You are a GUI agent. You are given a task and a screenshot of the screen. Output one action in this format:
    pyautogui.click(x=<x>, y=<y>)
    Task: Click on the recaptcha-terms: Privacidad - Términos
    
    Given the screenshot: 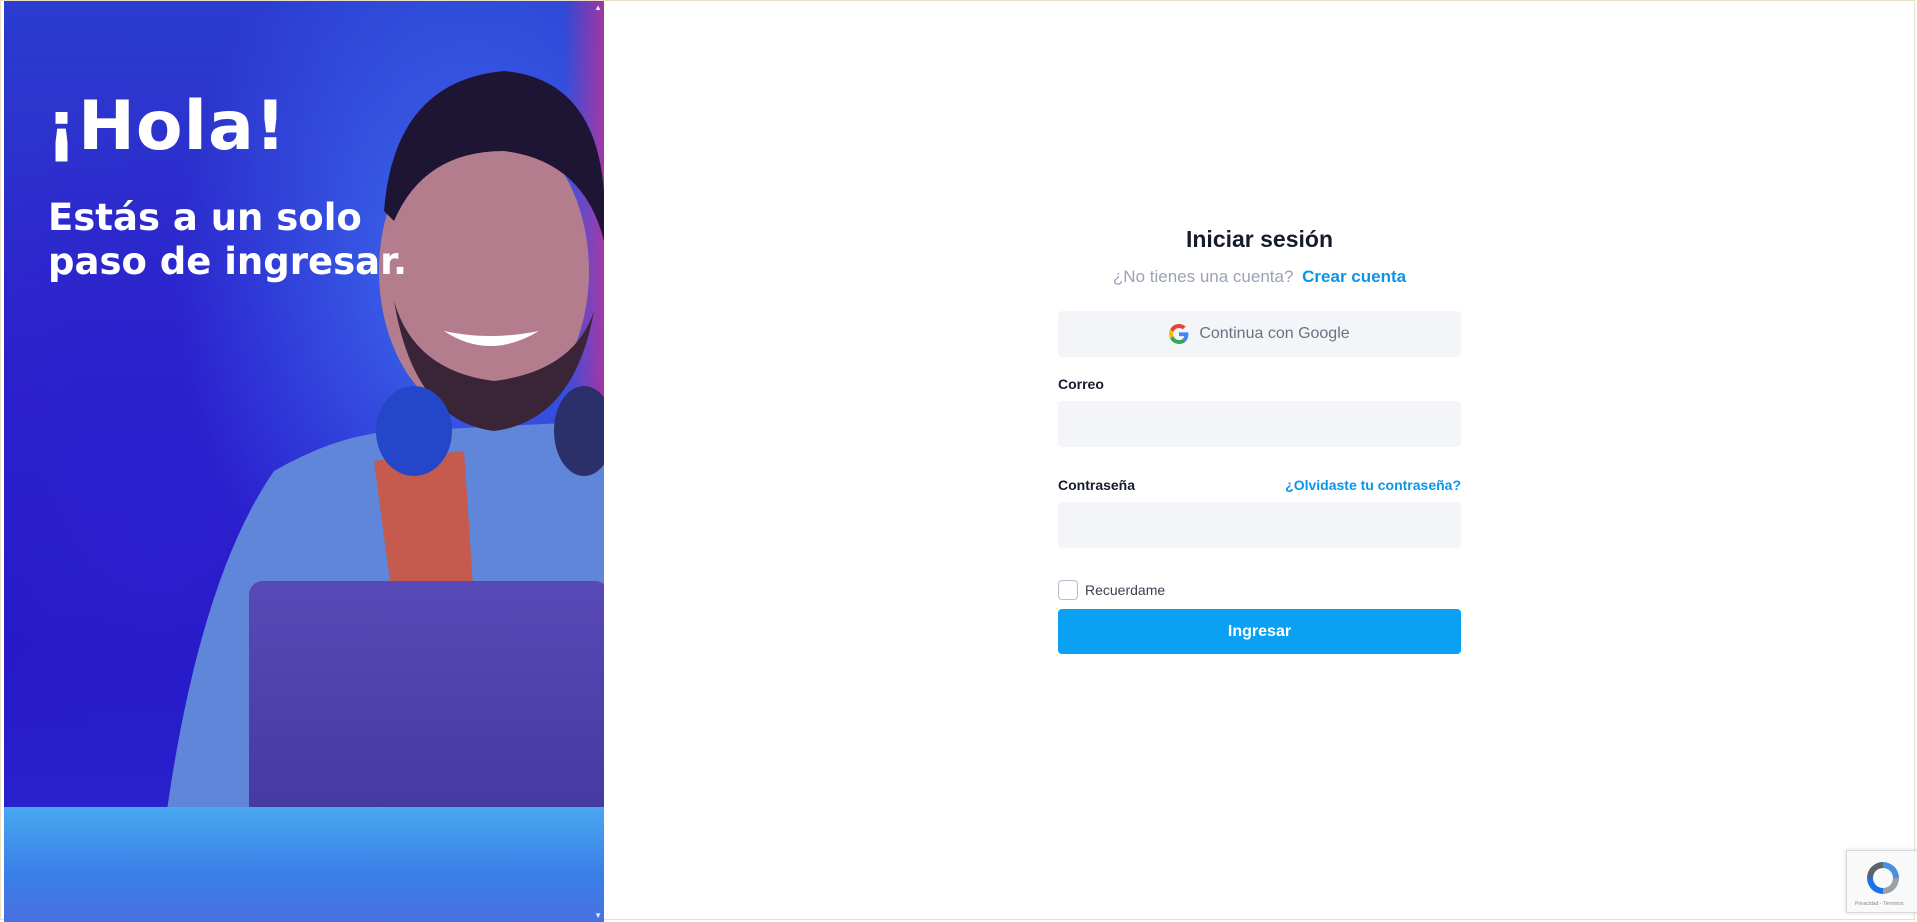 What is the action you would take?
    pyautogui.click(x=1879, y=904)
    